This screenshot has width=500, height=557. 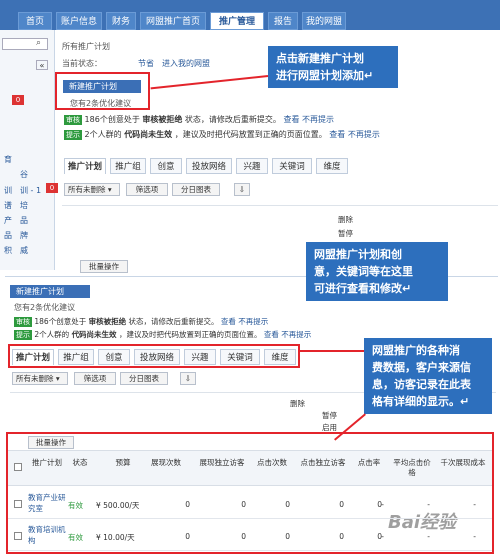 I want to click on column-header: 点击率, so click(x=369, y=463).